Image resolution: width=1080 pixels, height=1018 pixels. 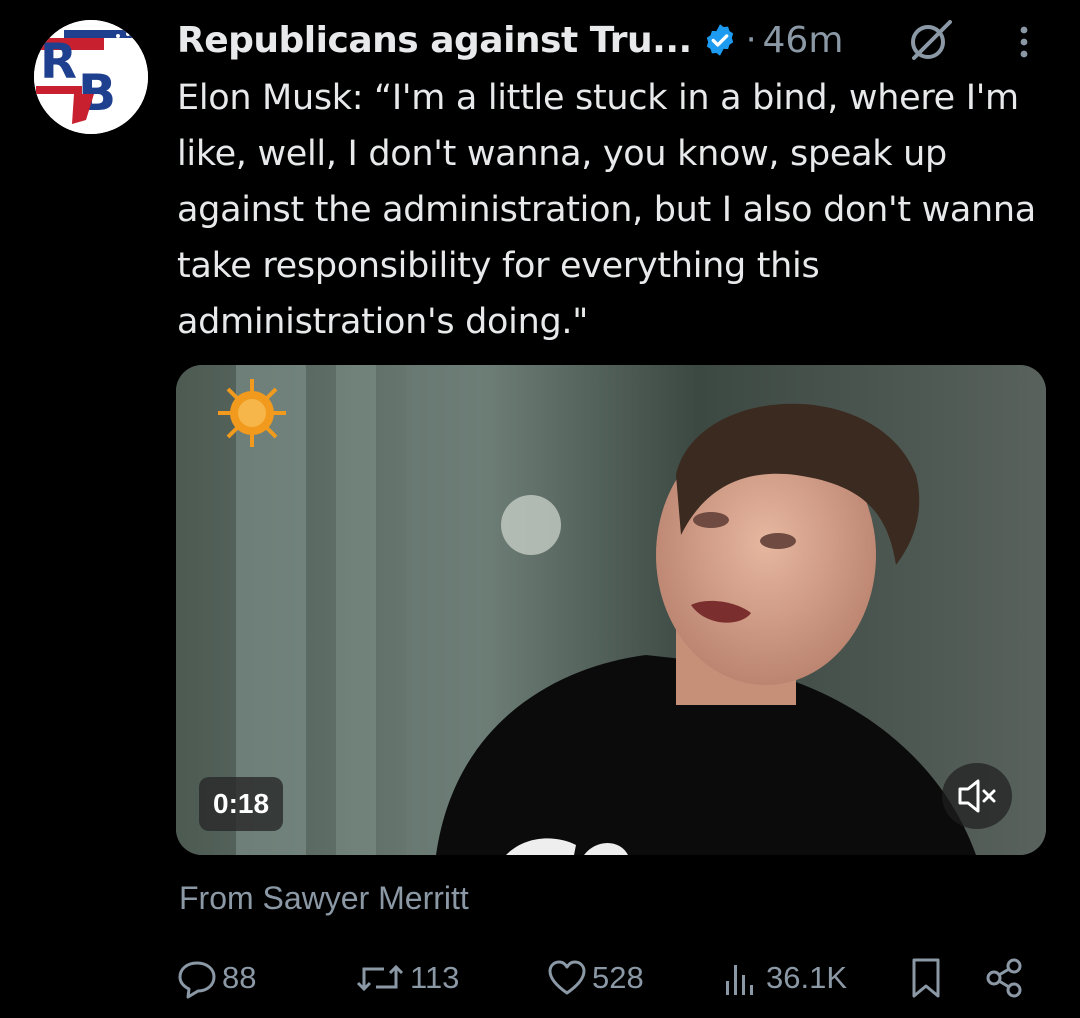 What do you see at coordinates (567, 977) in the screenshot?
I see `like-icon` at bounding box center [567, 977].